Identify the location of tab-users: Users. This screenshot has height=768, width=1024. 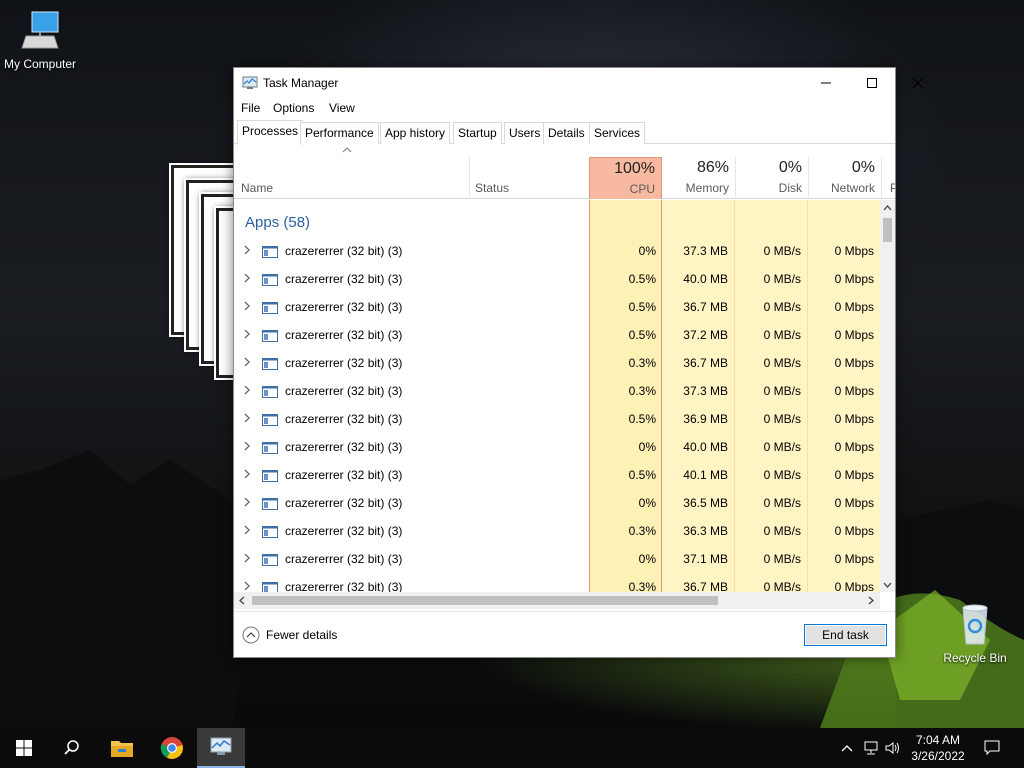
(525, 133).